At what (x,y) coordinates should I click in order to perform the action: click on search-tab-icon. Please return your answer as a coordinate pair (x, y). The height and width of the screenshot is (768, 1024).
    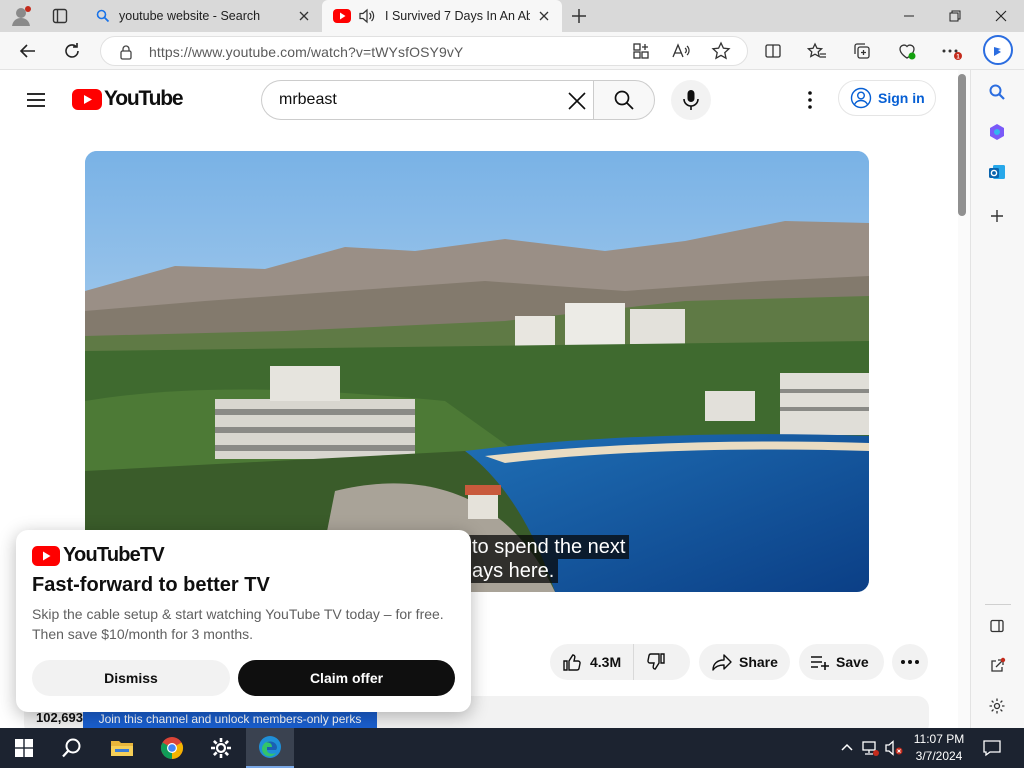
    Looking at the image, I should click on (103, 16).